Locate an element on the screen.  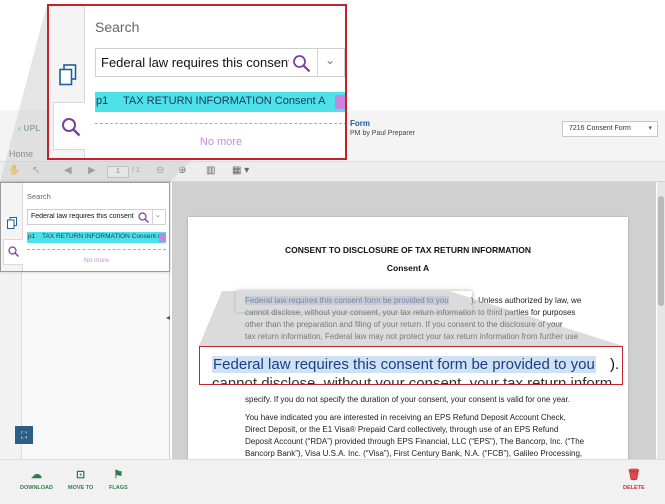
collapse-panel-icon: ◂ is located at coordinates (168, 317).